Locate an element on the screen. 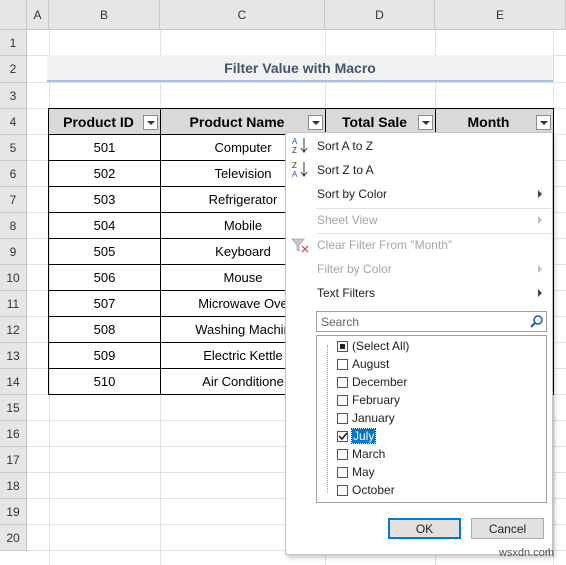 The image size is (566, 565). filter-list-item: February is located at coordinates (368, 400).